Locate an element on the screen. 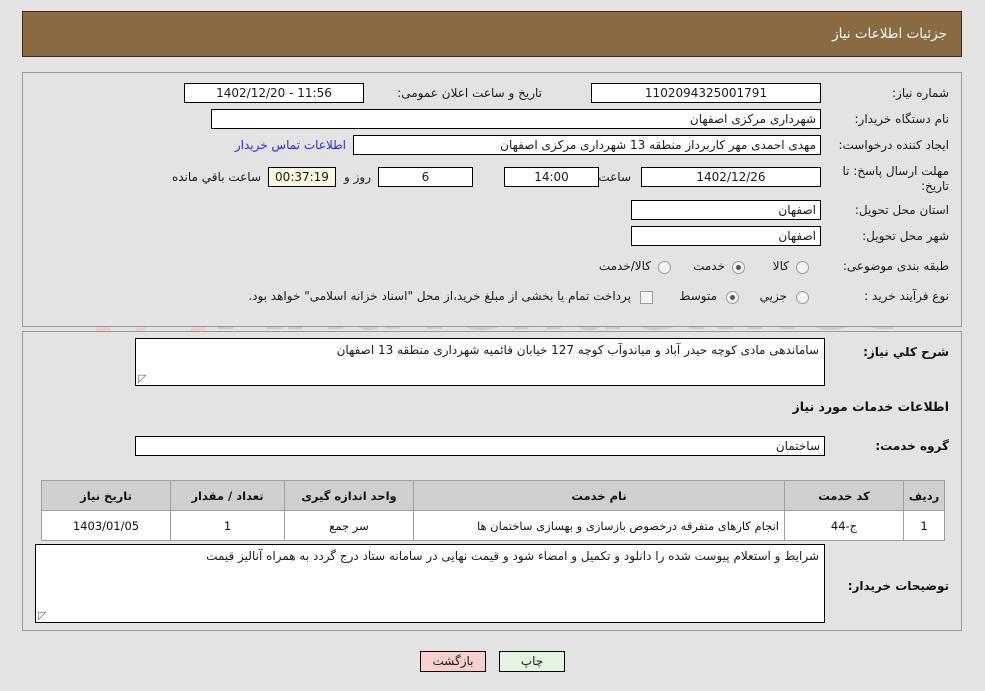 Image resolution: width=985 pixels, height=691 pixels. buyer-org-field: شهرداری مرکزی اصفهان is located at coordinates (516, 119).